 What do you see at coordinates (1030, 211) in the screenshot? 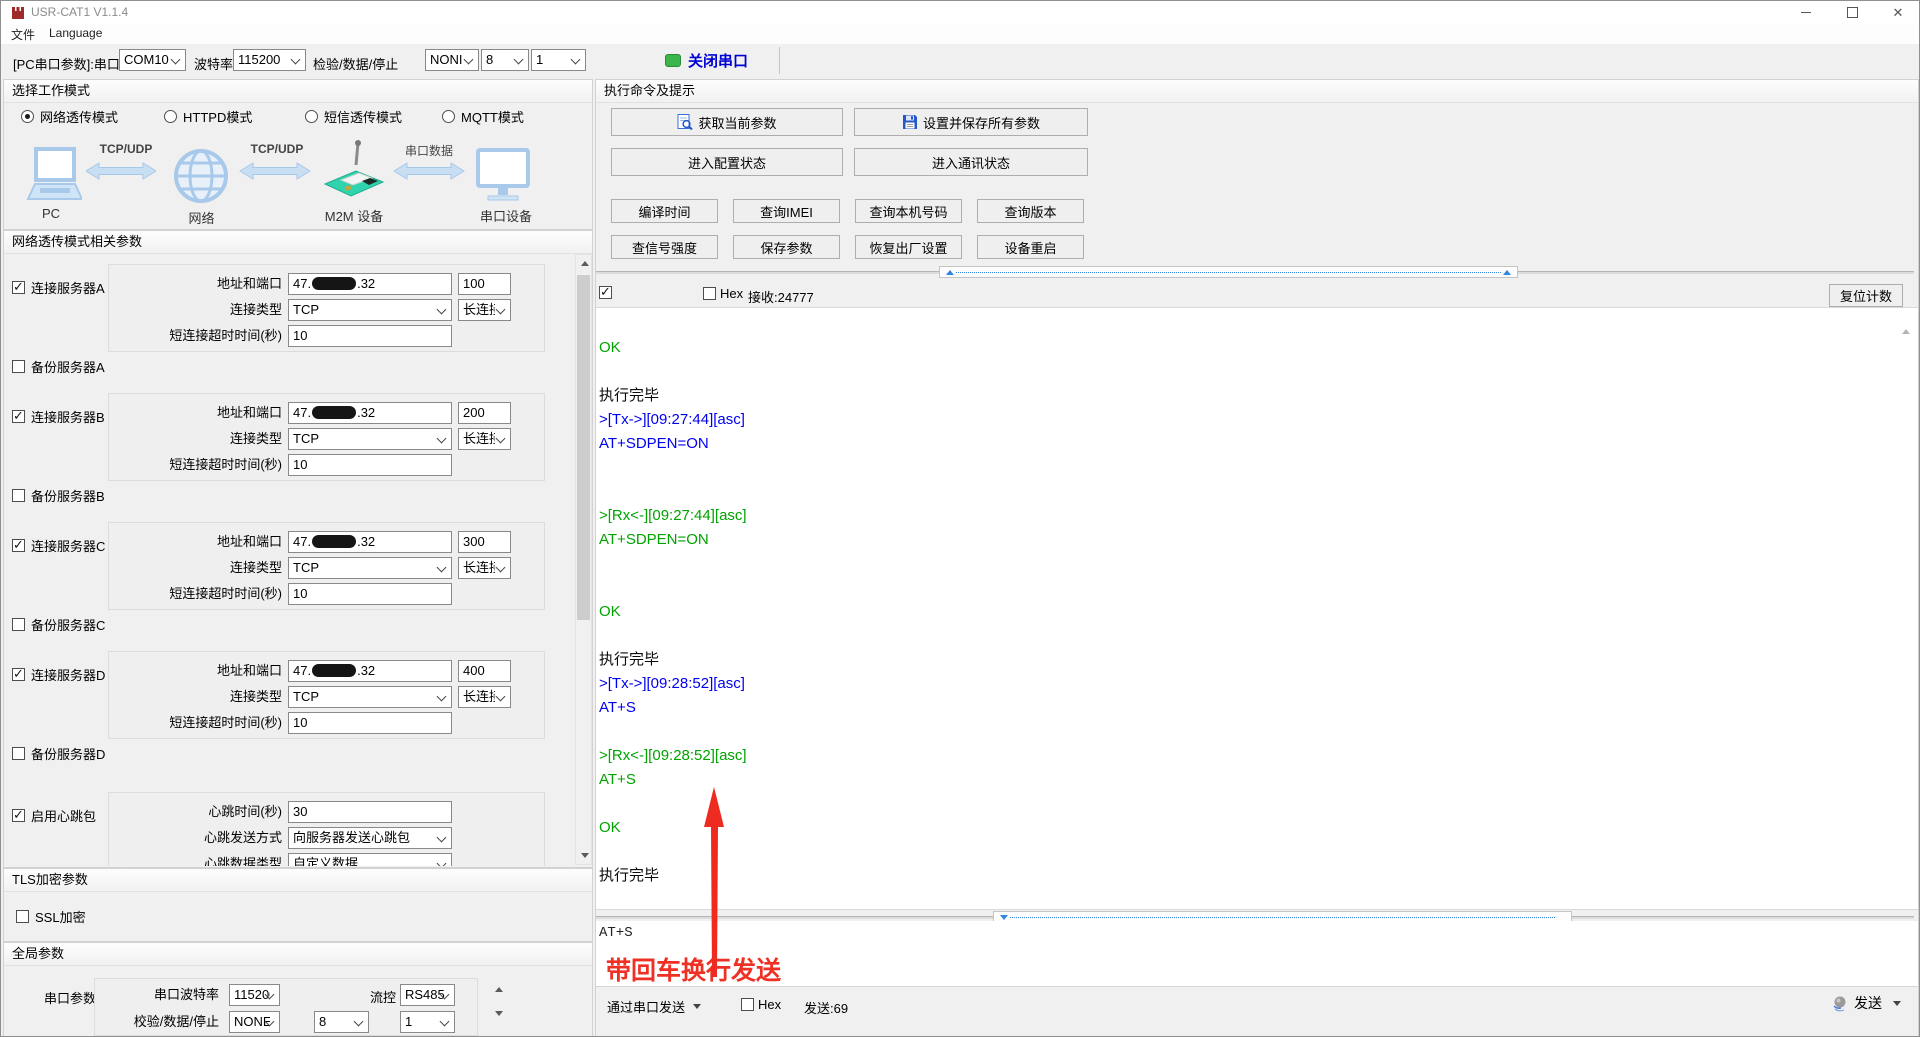
I see `command-button: 查询版本` at bounding box center [1030, 211].